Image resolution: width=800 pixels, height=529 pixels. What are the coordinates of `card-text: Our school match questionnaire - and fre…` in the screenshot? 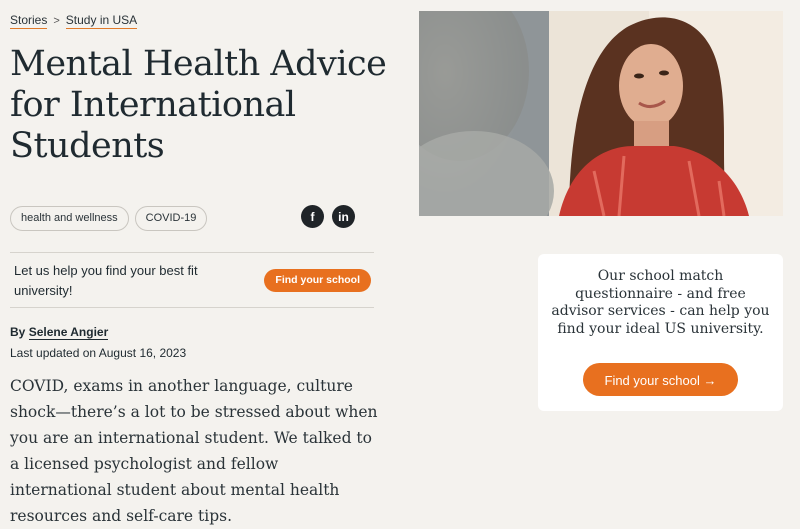 It's located at (660, 302).